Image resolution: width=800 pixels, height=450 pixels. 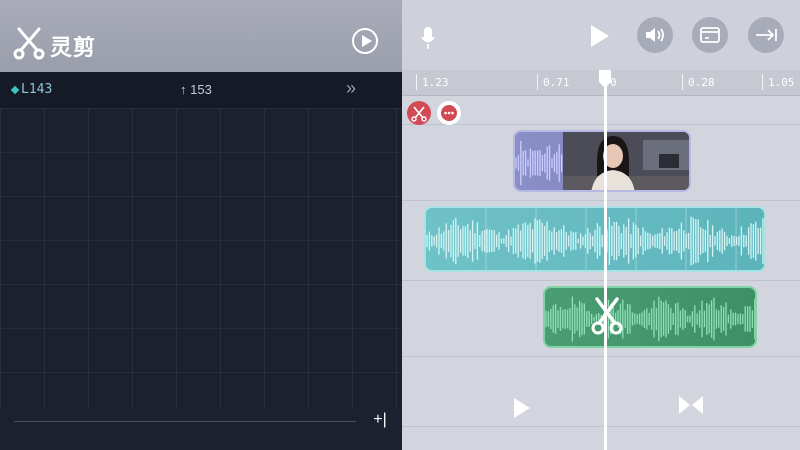 I want to click on forward-chevron-icon: », so click(x=351, y=88).